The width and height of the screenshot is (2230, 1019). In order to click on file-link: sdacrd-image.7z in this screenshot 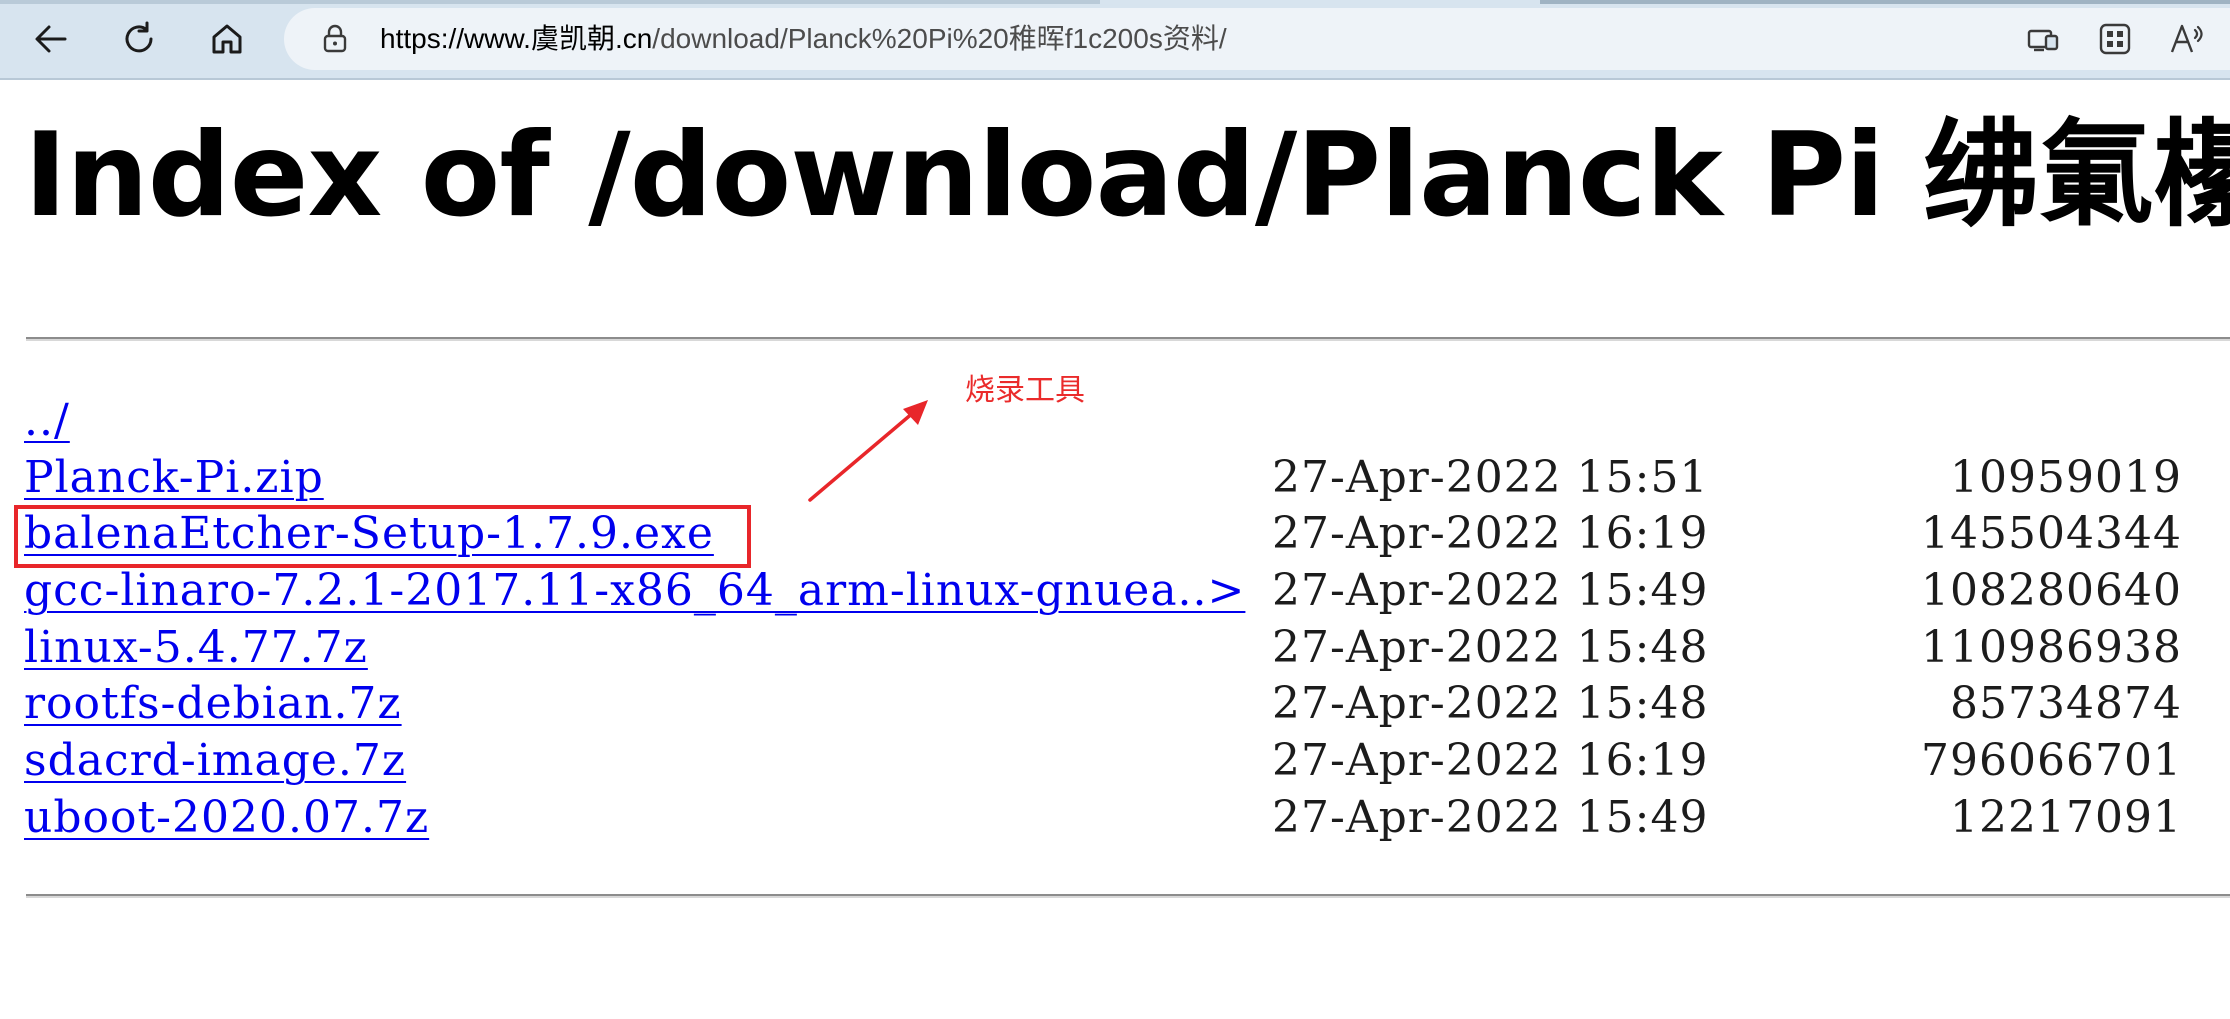, I will do `click(215, 760)`.